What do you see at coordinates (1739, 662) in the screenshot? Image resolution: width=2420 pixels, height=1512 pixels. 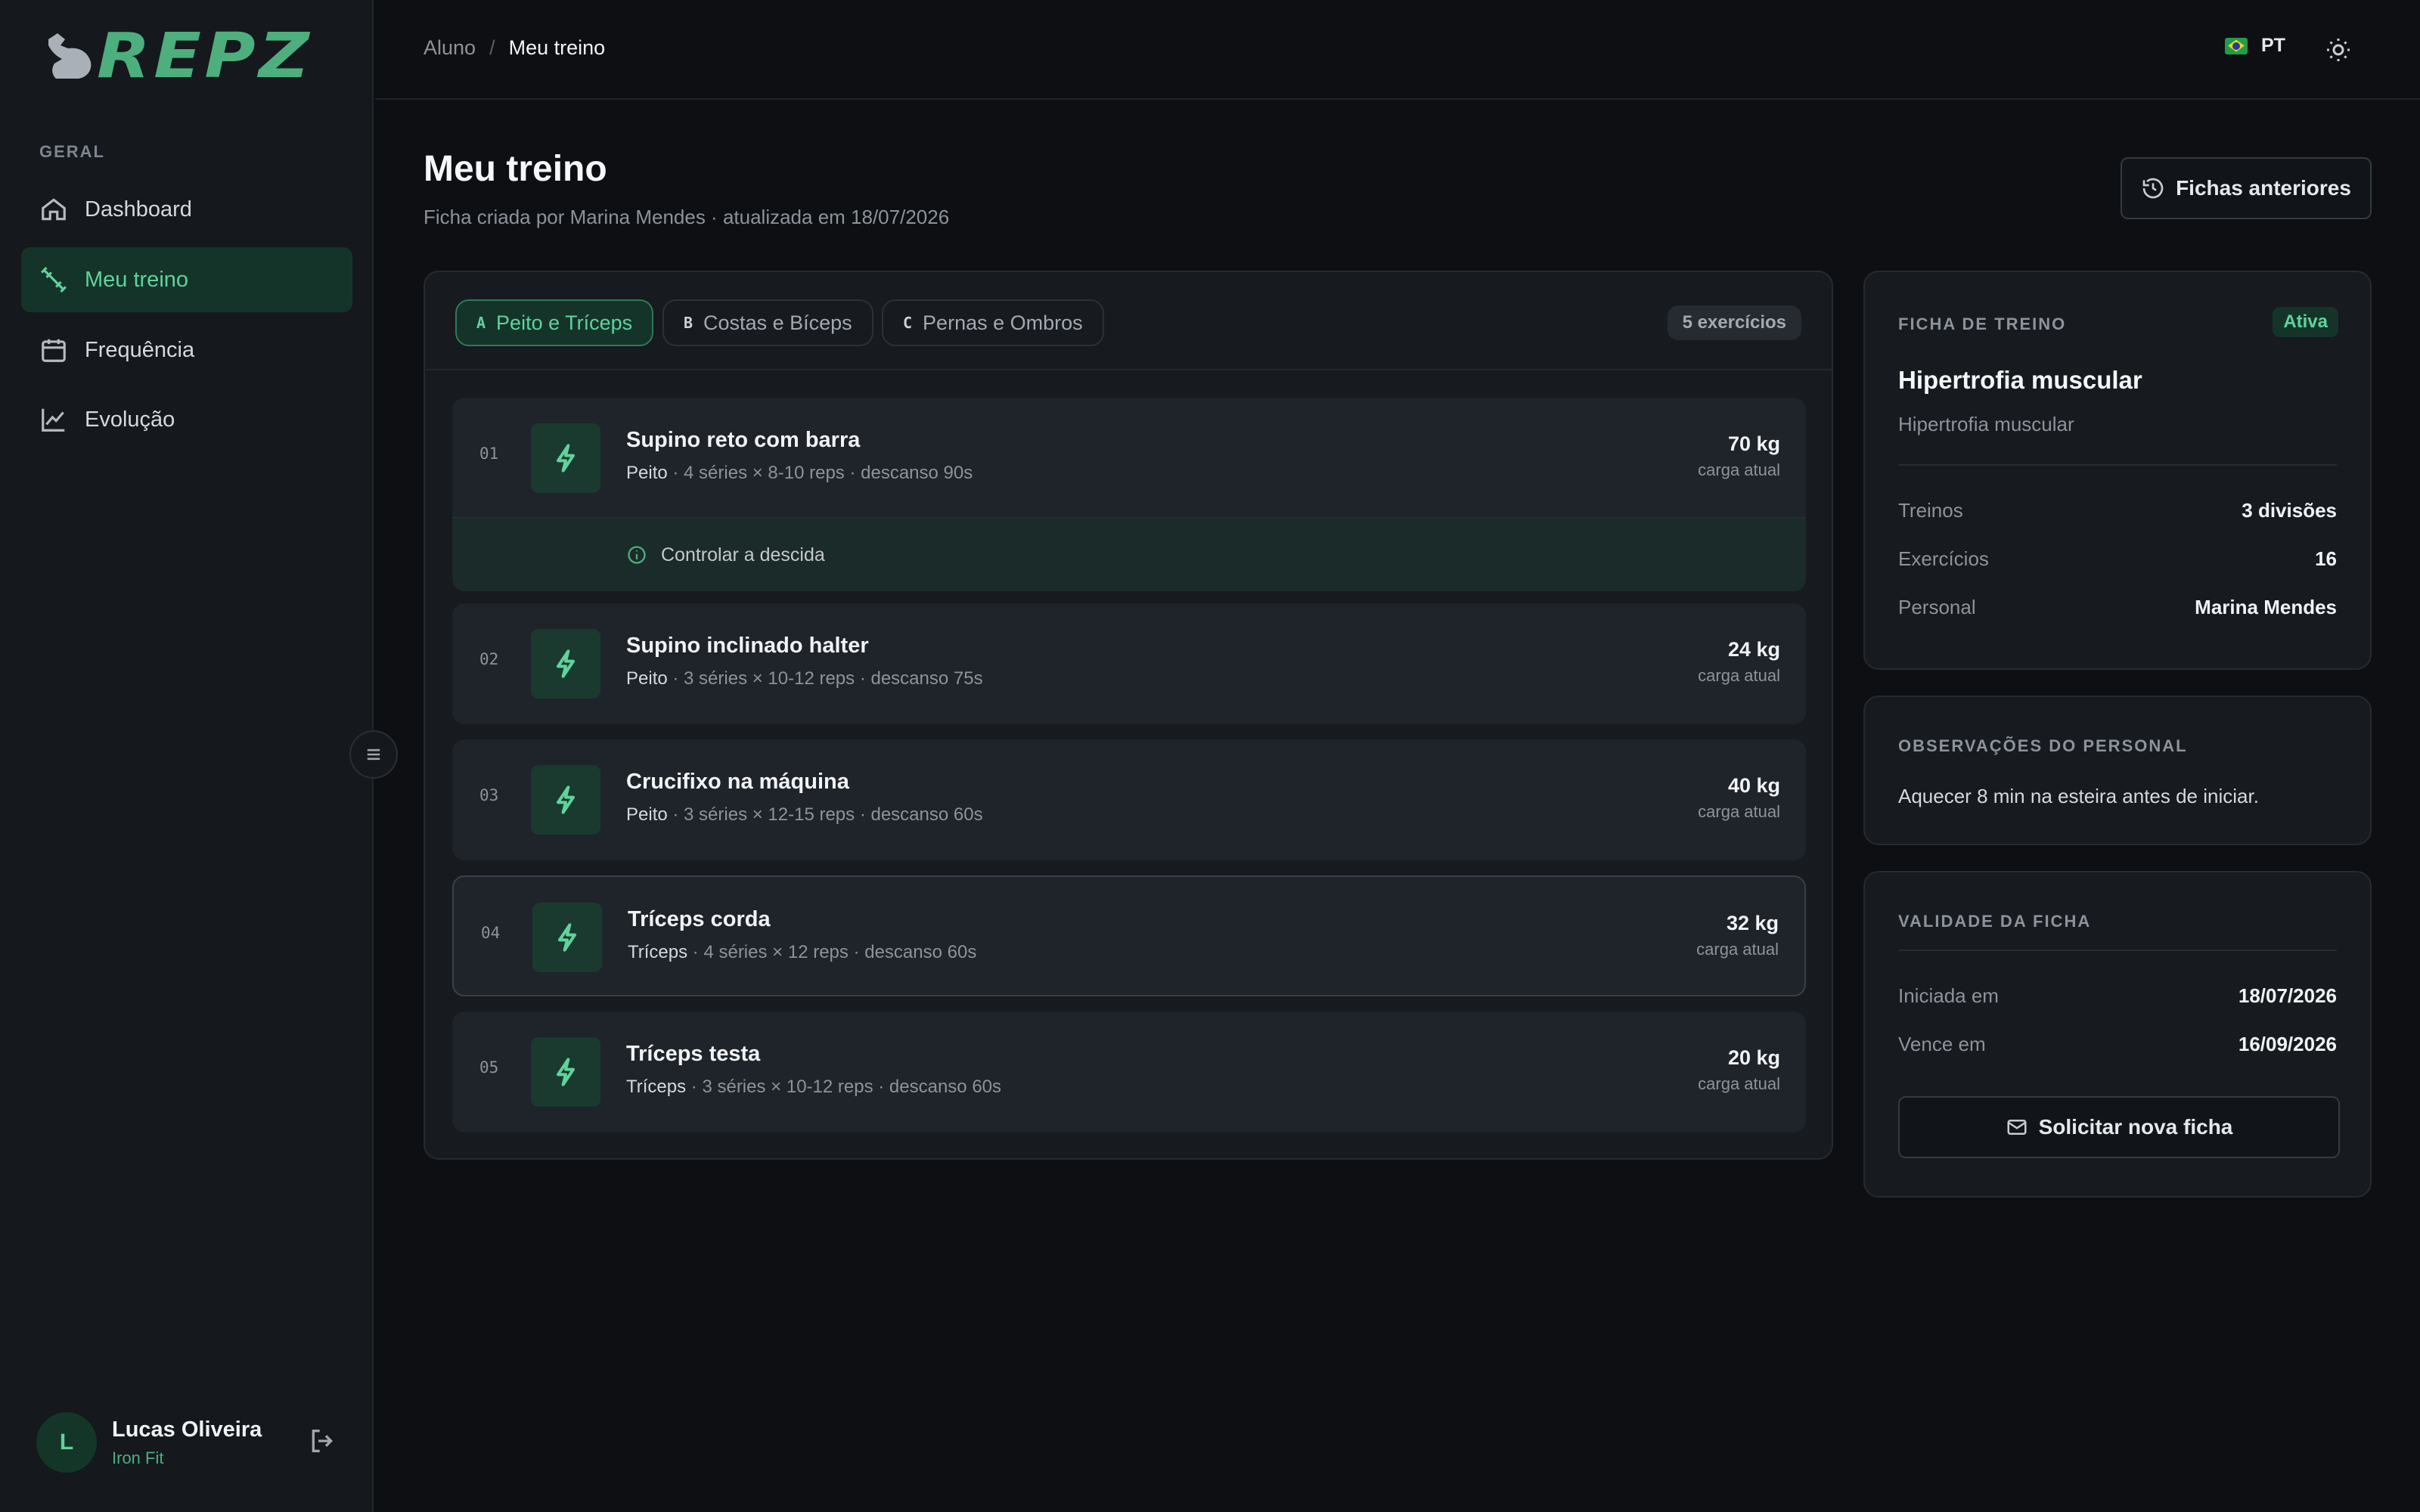 I see `exercise-load: 24 kg carga atual` at bounding box center [1739, 662].